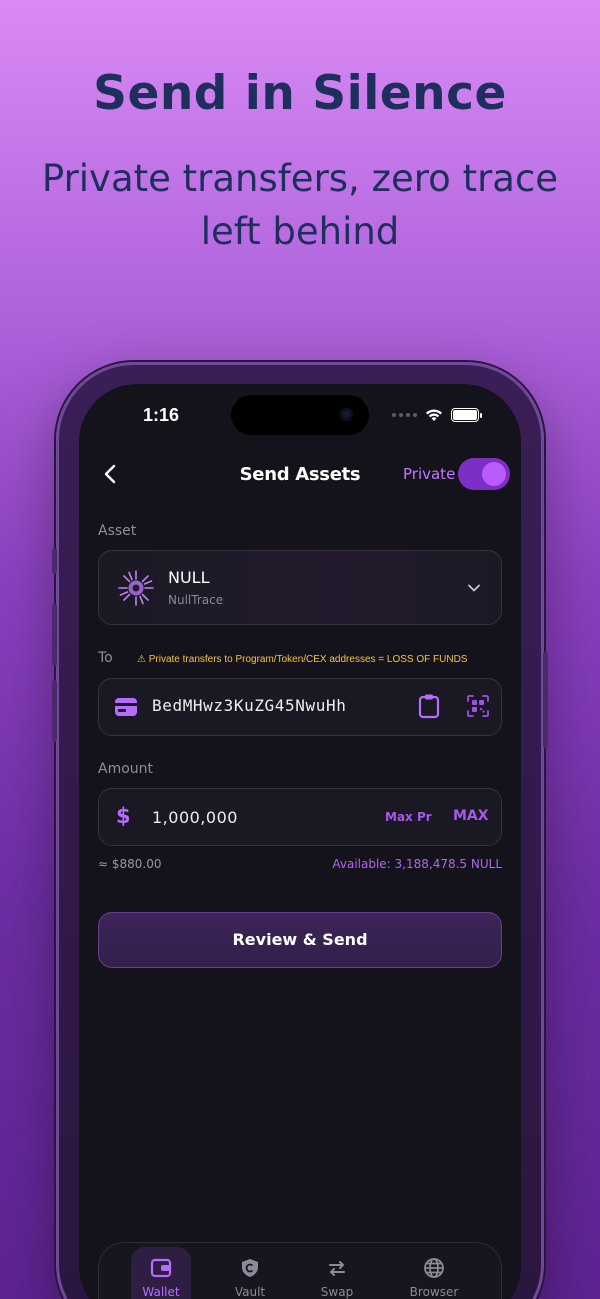 The image size is (600, 1299). I want to click on asset-label: Asset, so click(117, 531).